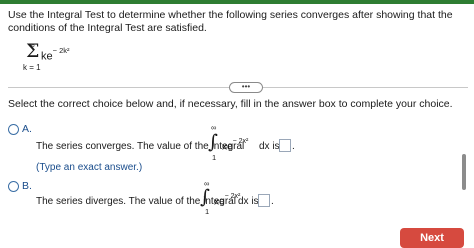  What do you see at coordinates (264, 200) in the screenshot?
I see `option-b-answer-box` at bounding box center [264, 200].